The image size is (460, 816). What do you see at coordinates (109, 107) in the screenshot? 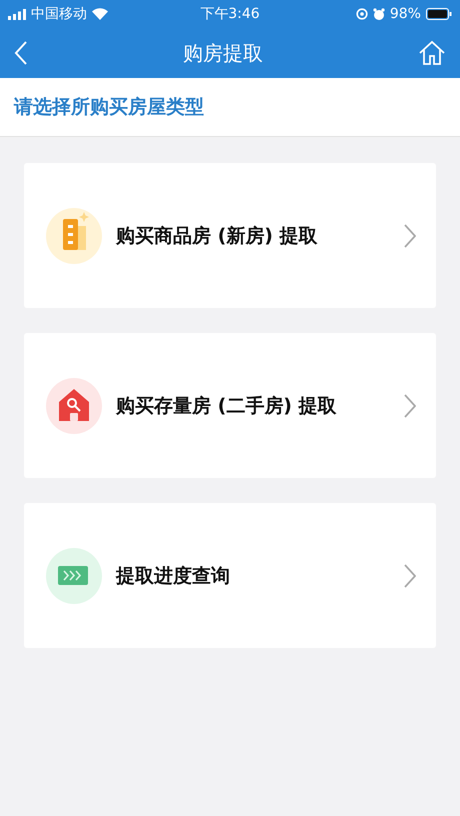
I see `section-heading: 请选择所购买房屋类型` at bounding box center [109, 107].